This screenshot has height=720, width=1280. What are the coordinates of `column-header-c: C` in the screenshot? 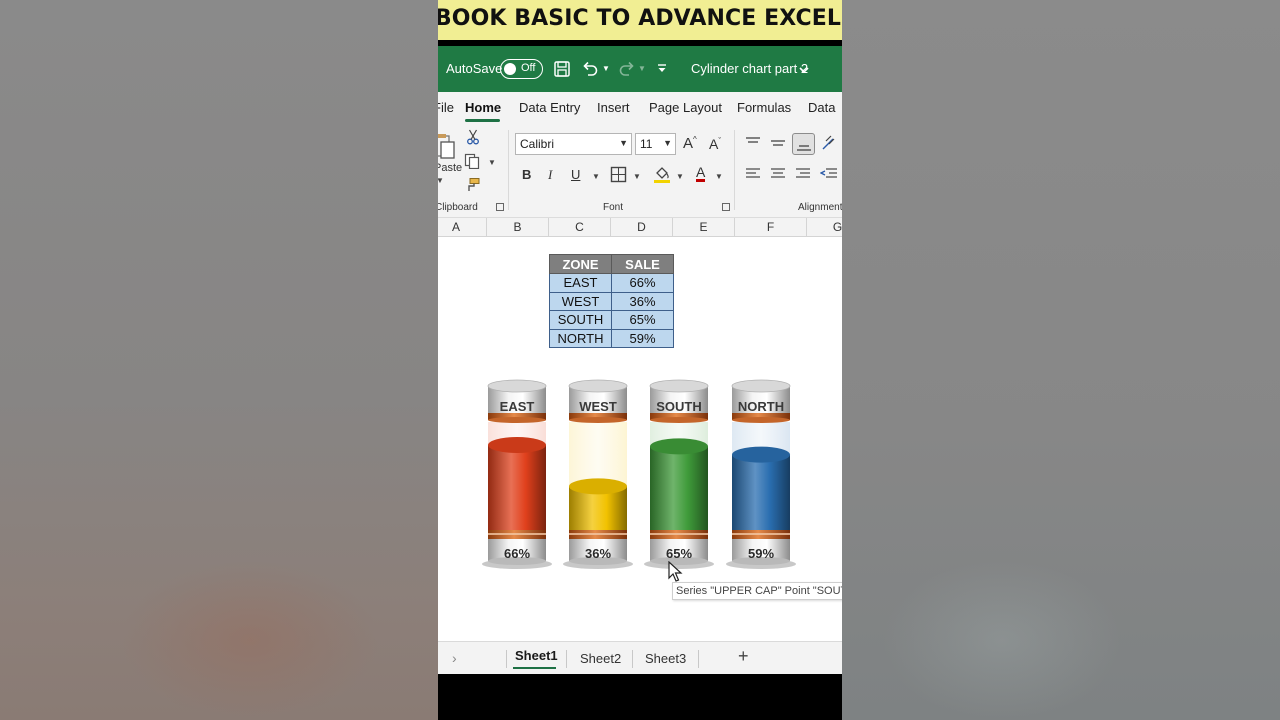 It's located at (580, 227).